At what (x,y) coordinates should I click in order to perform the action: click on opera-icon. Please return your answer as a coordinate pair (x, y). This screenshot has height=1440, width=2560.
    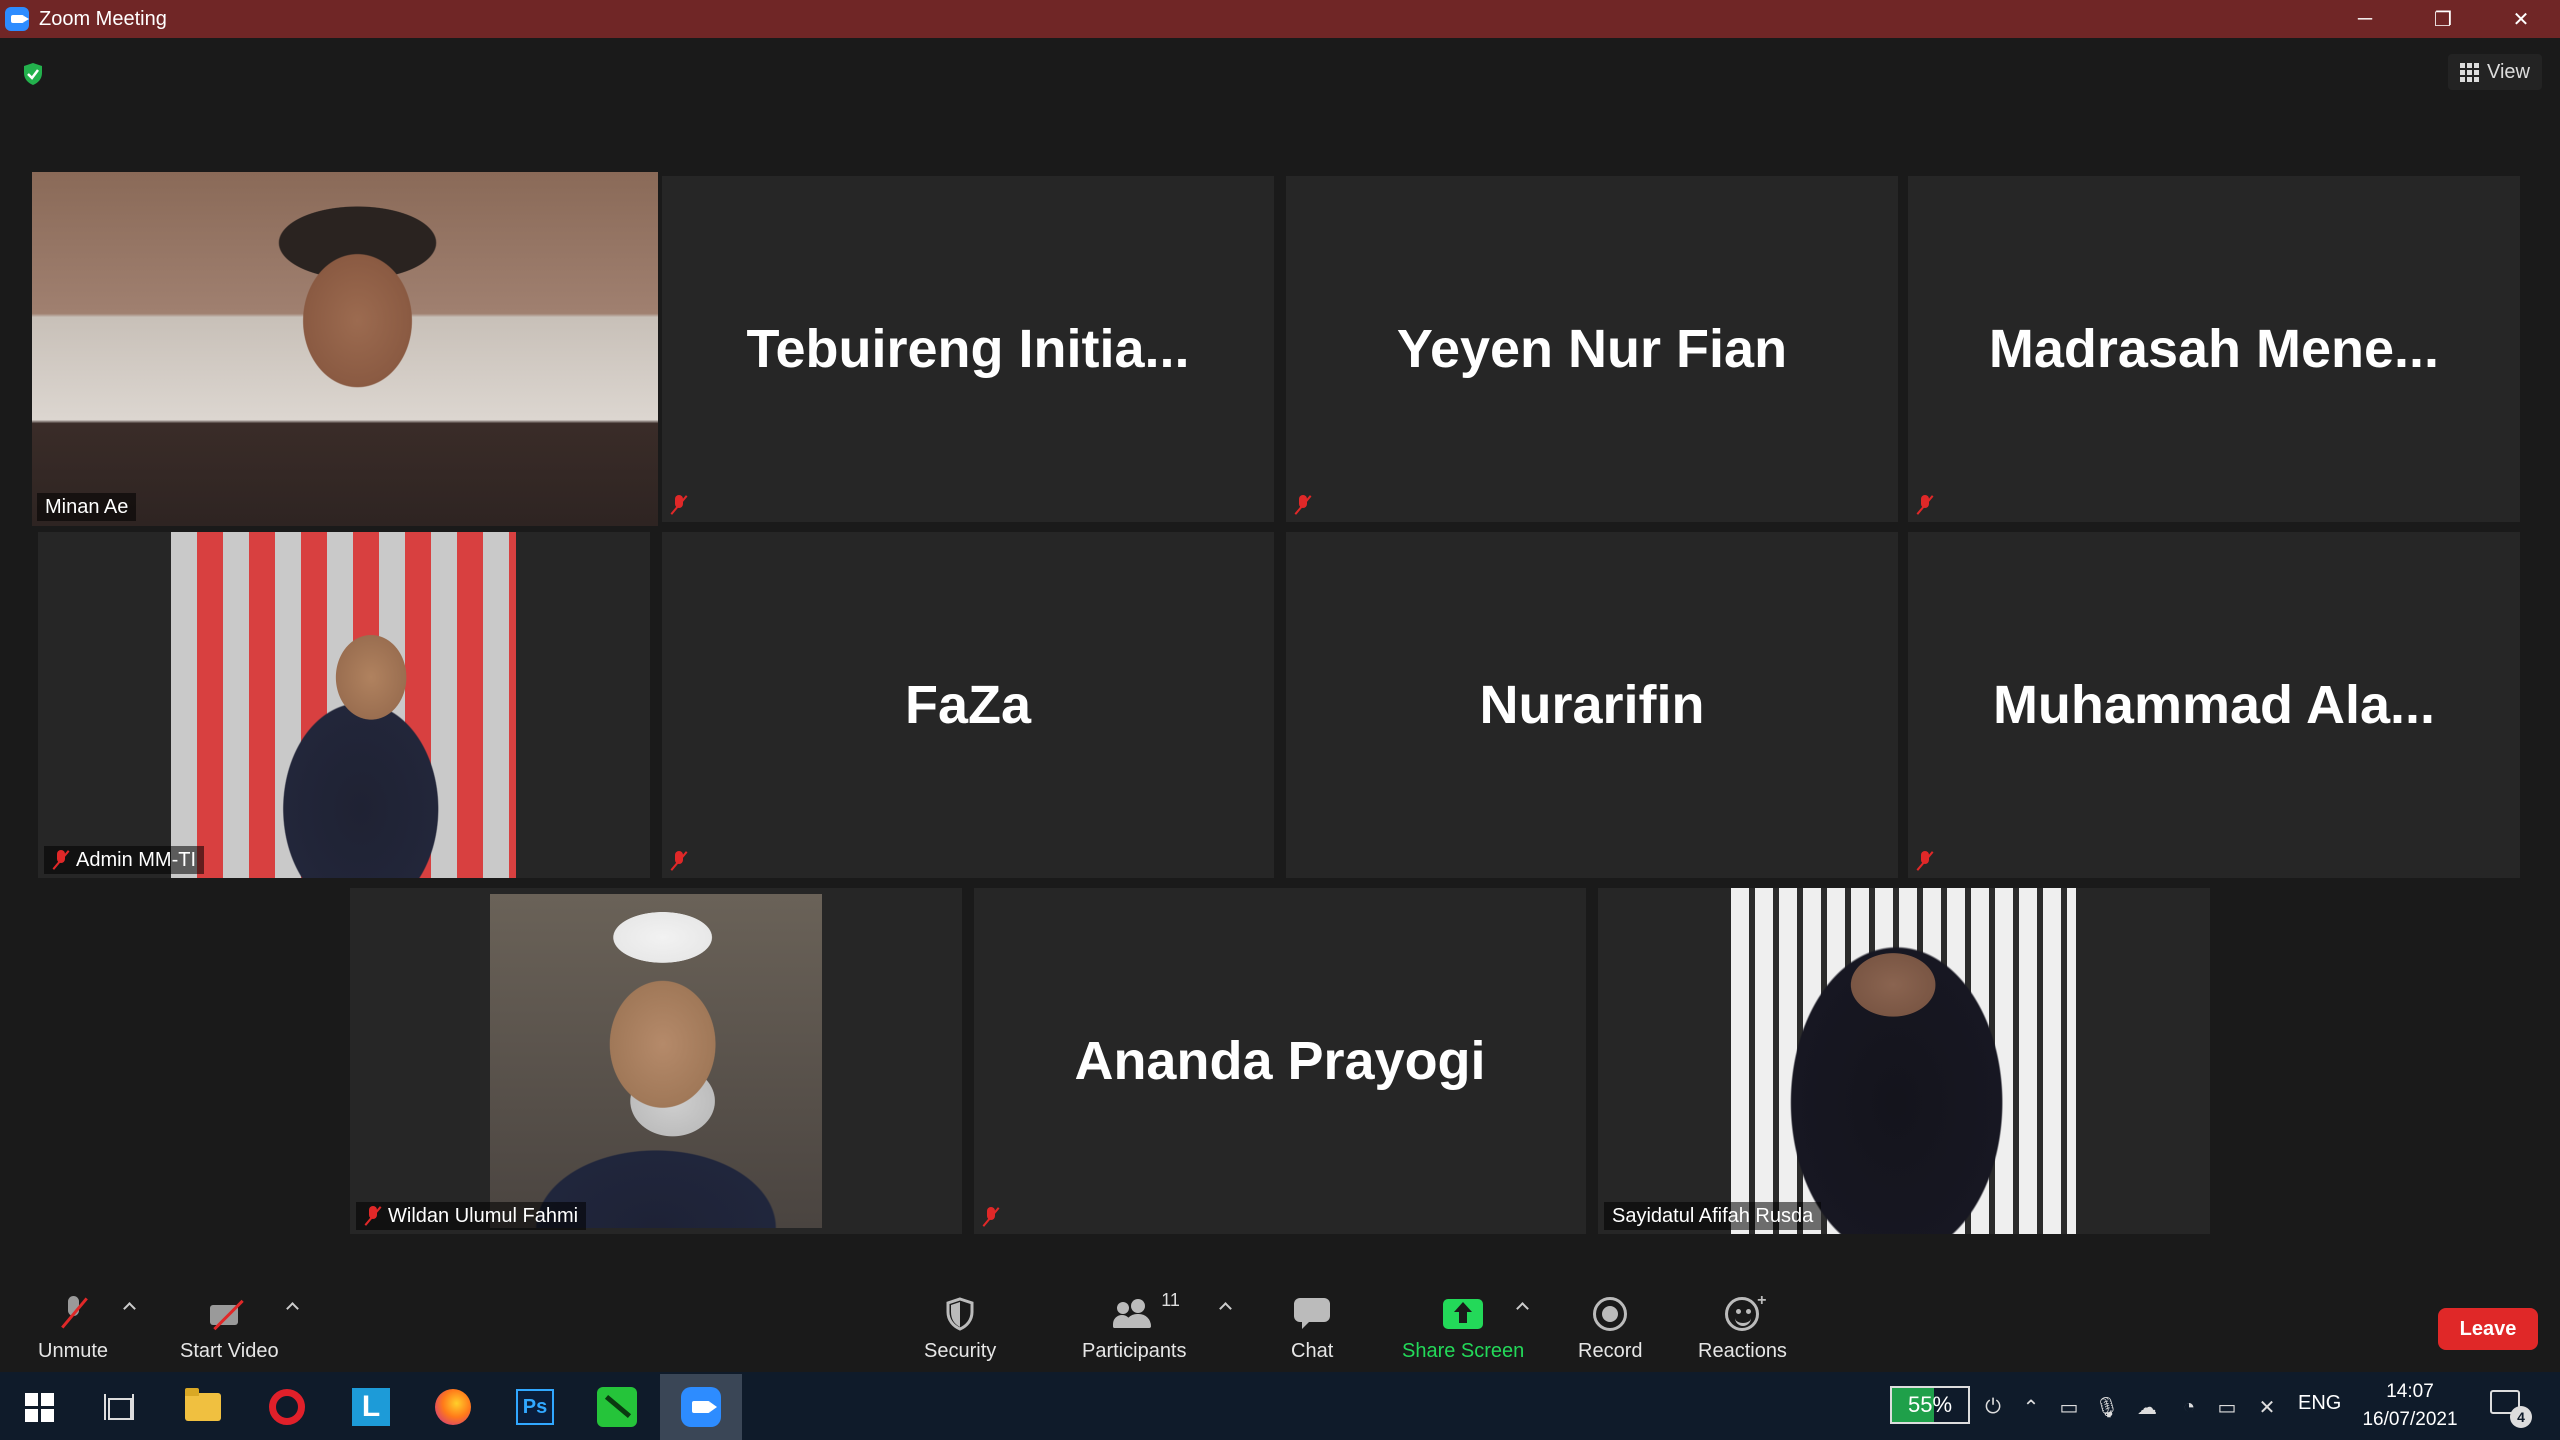
    Looking at the image, I should click on (287, 1407).